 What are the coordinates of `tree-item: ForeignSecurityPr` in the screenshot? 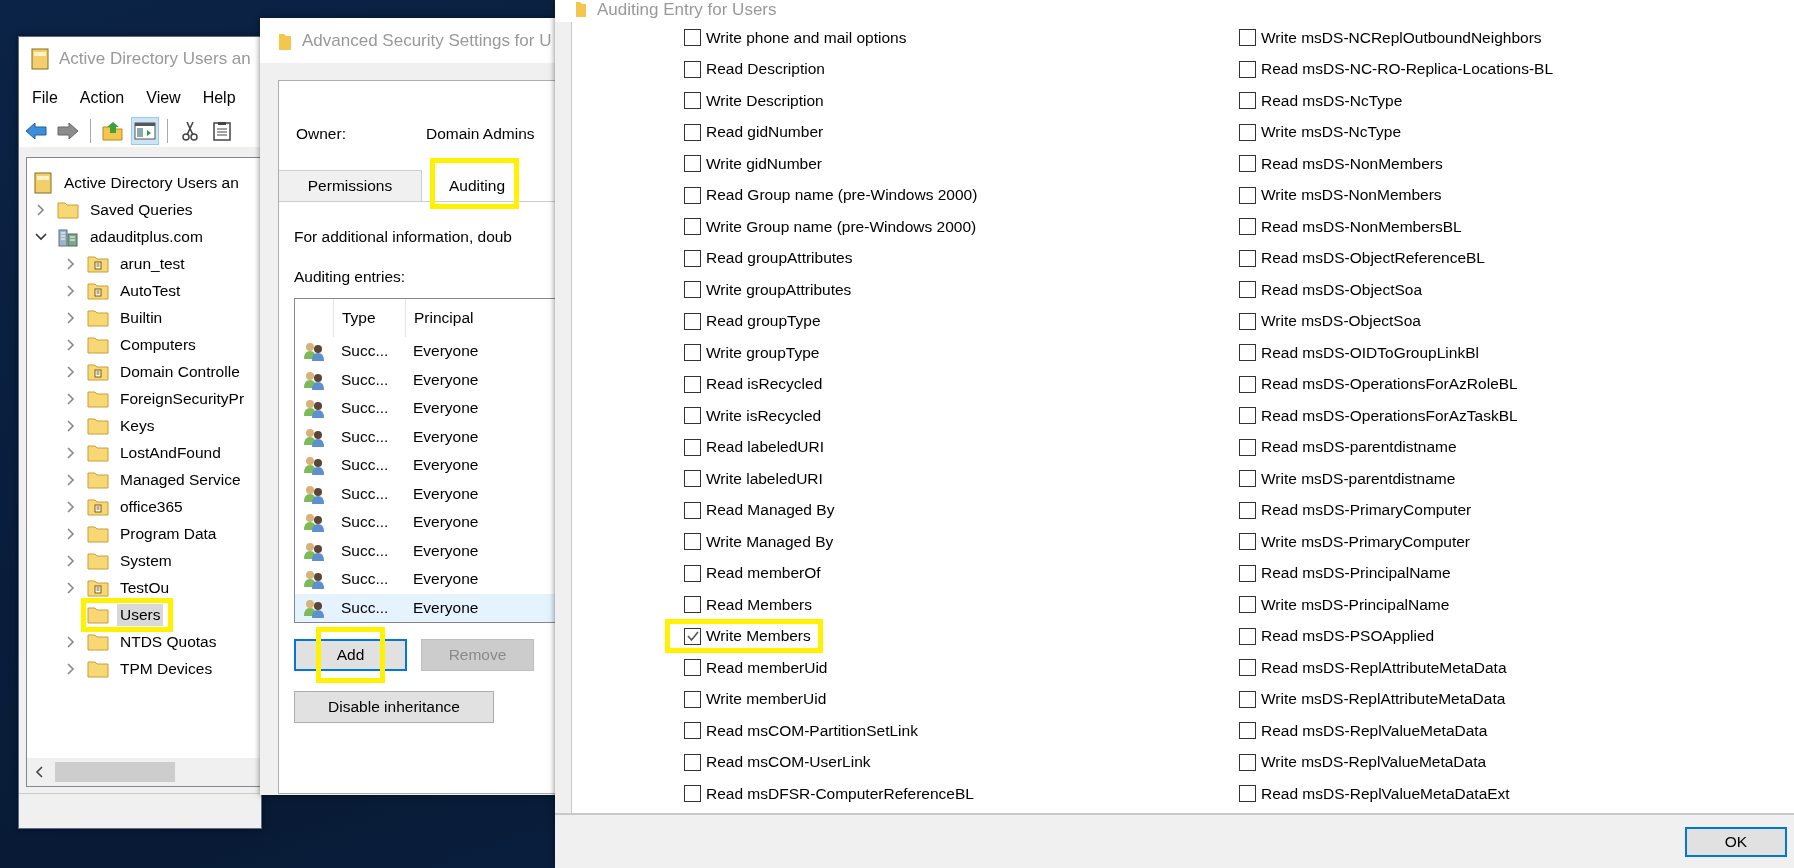 It's located at (182, 398).